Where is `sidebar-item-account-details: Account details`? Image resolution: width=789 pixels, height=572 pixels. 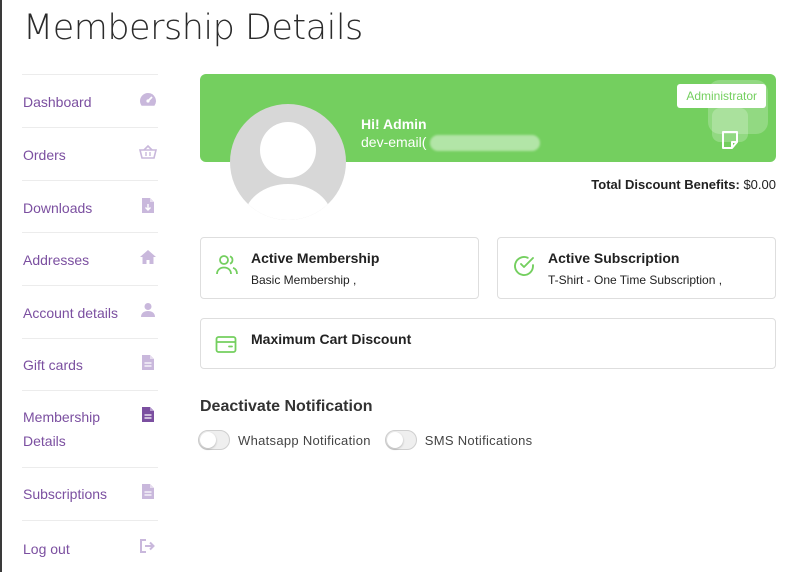
sidebar-item-account-details: Account details is located at coordinates (90, 312).